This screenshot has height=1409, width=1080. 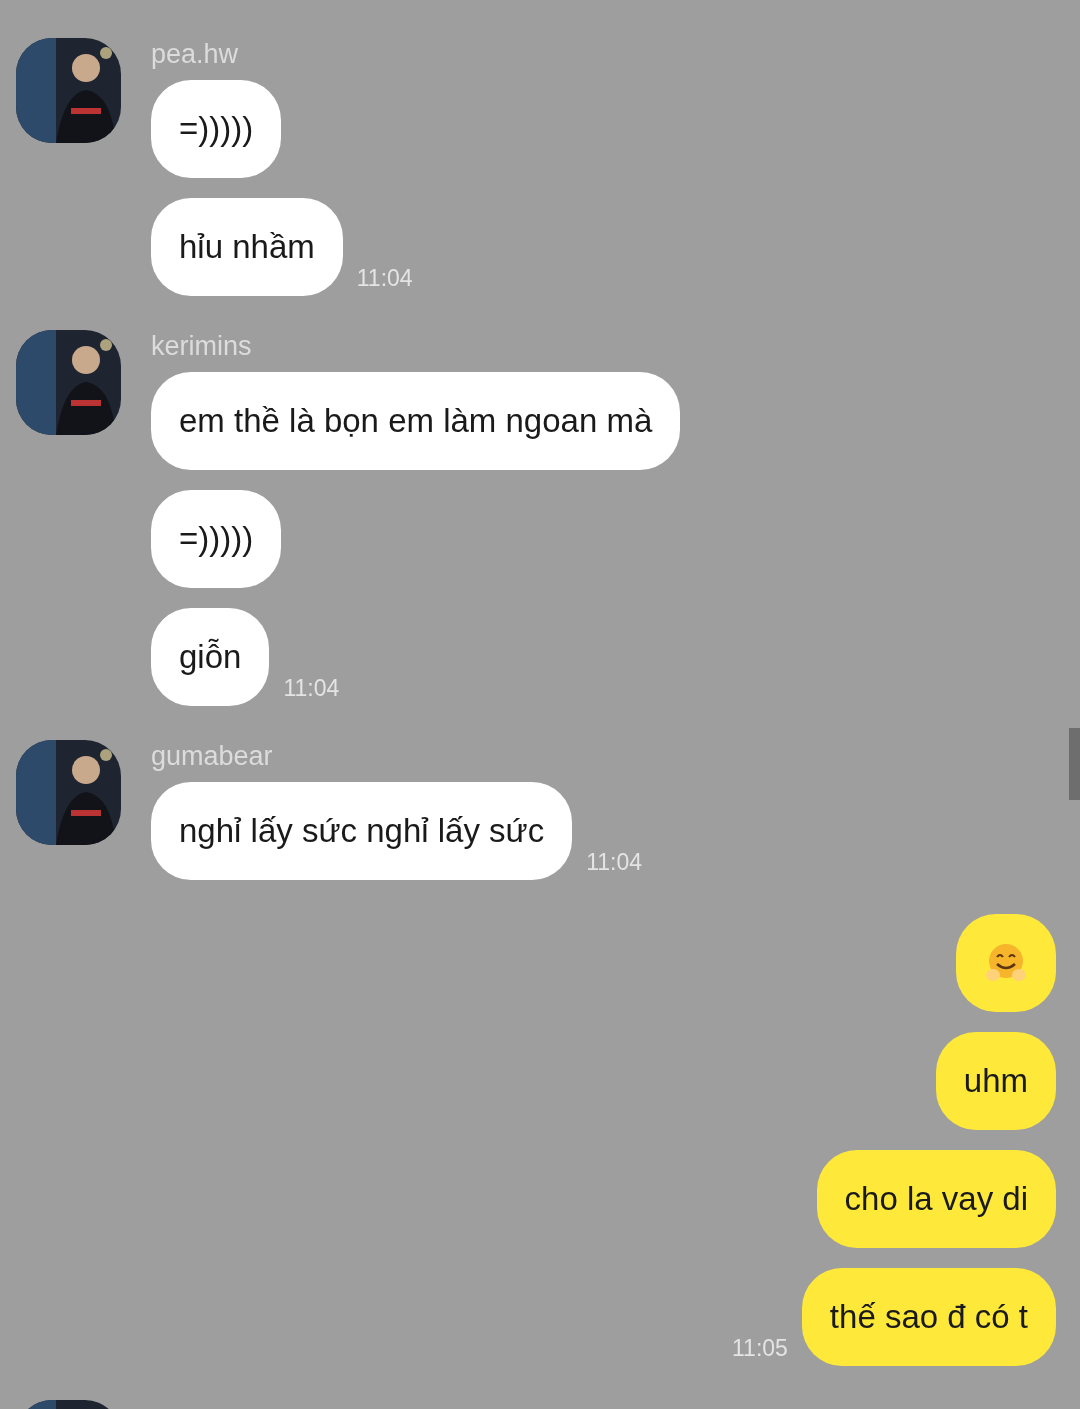 What do you see at coordinates (760, 1348) in the screenshot?
I see `timestamp: 11:05` at bounding box center [760, 1348].